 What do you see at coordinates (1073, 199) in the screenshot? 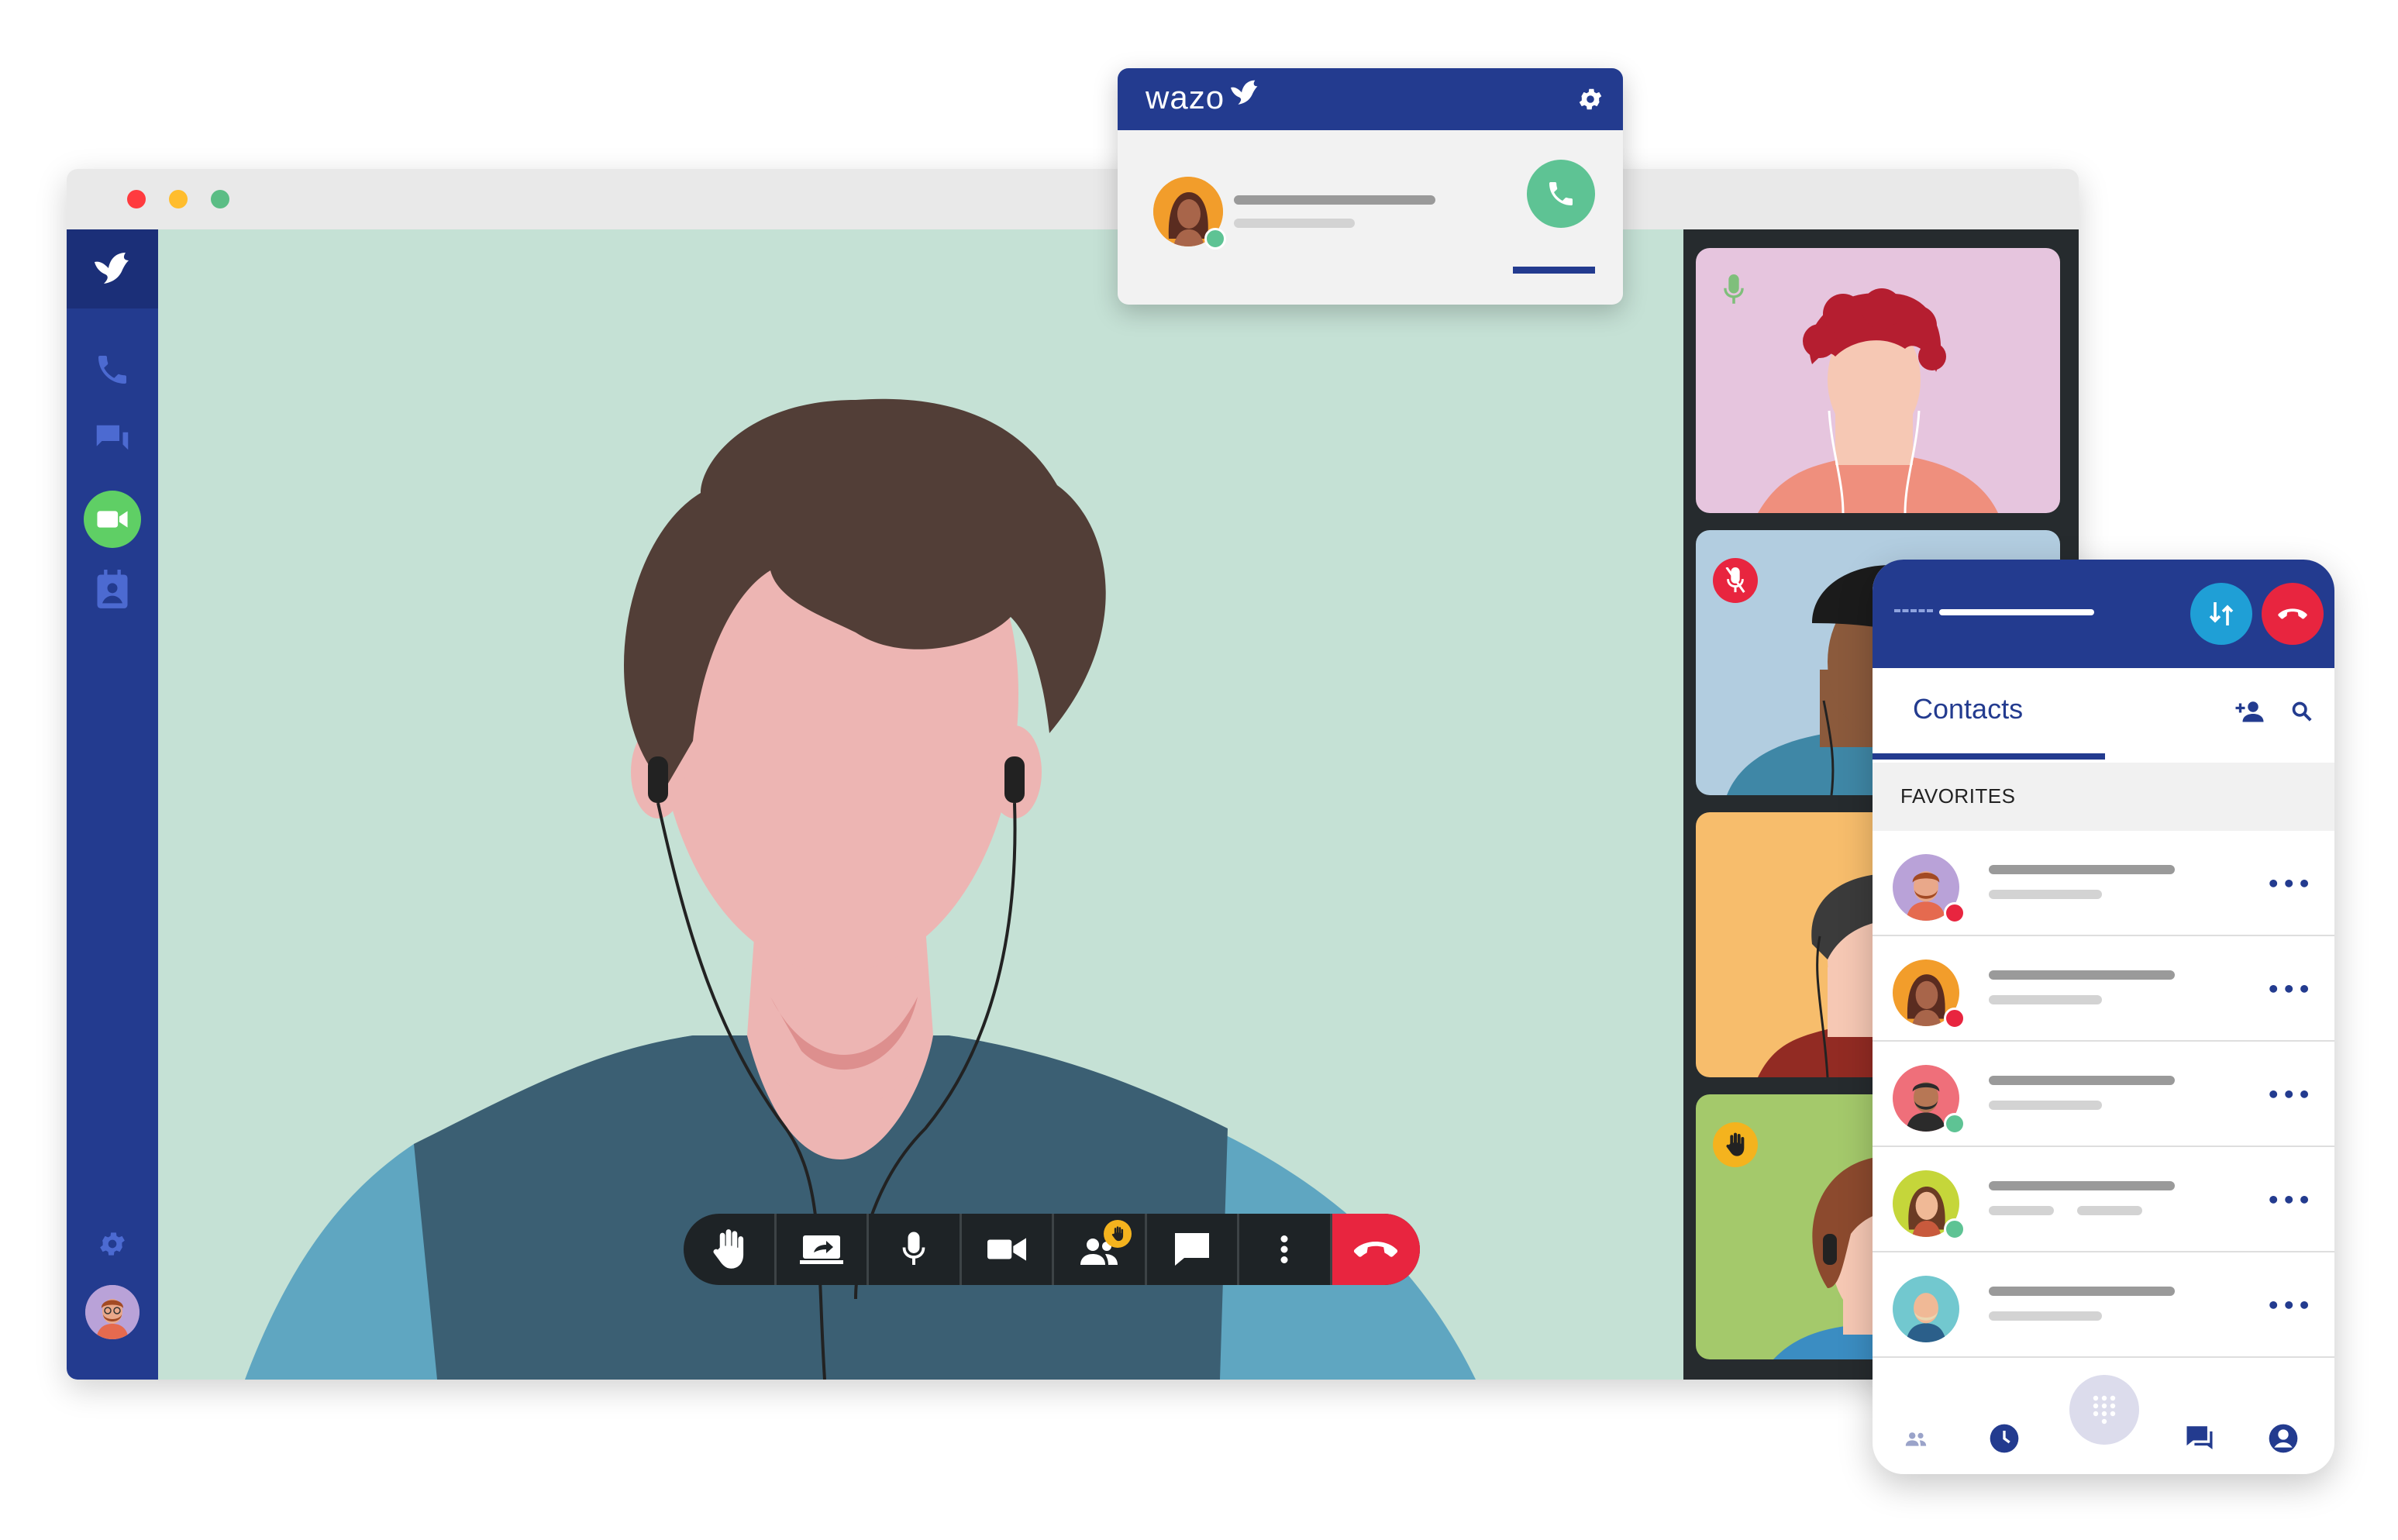
I see `title-bar` at bounding box center [1073, 199].